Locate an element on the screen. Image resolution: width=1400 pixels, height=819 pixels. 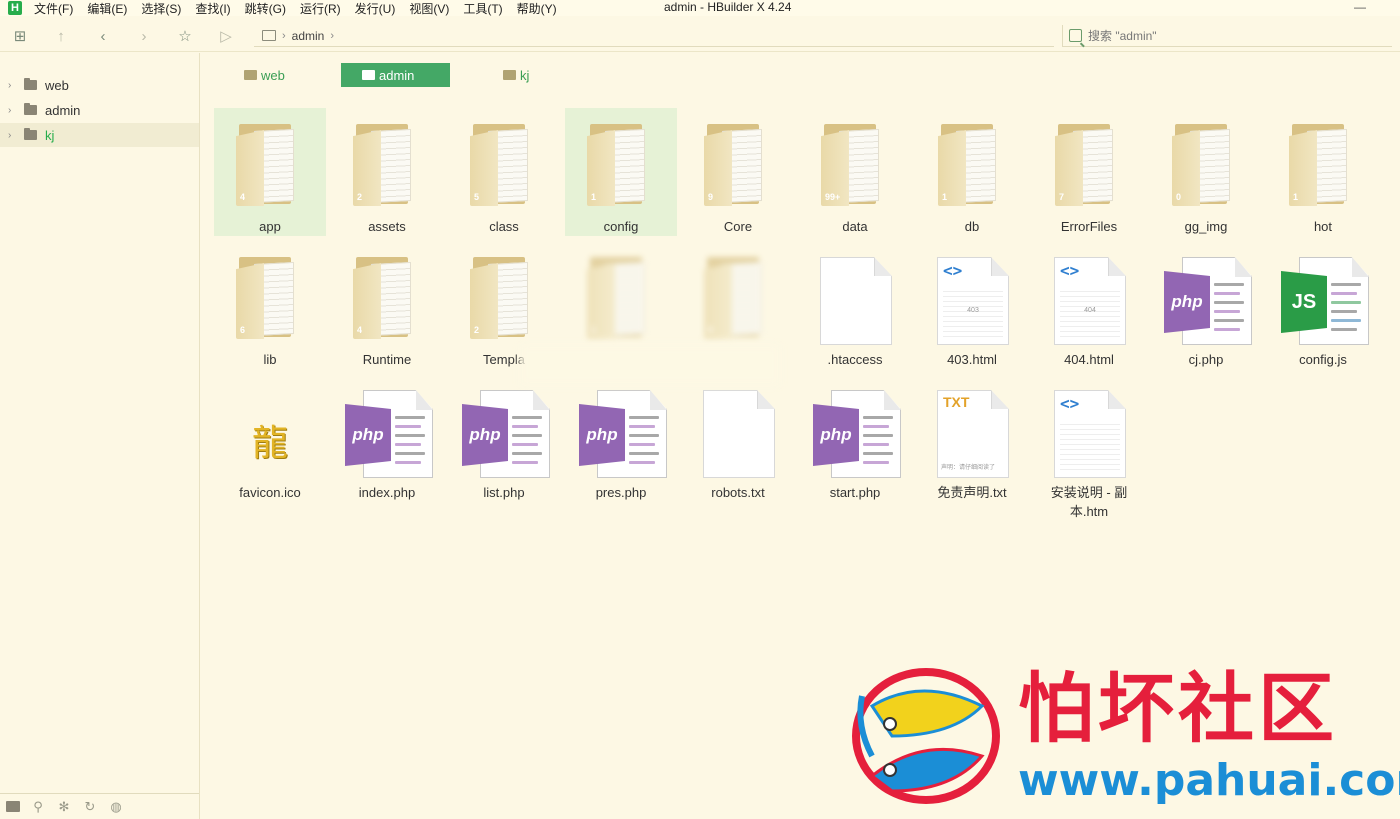
file-name: index.php is located at coordinates (387, 492).